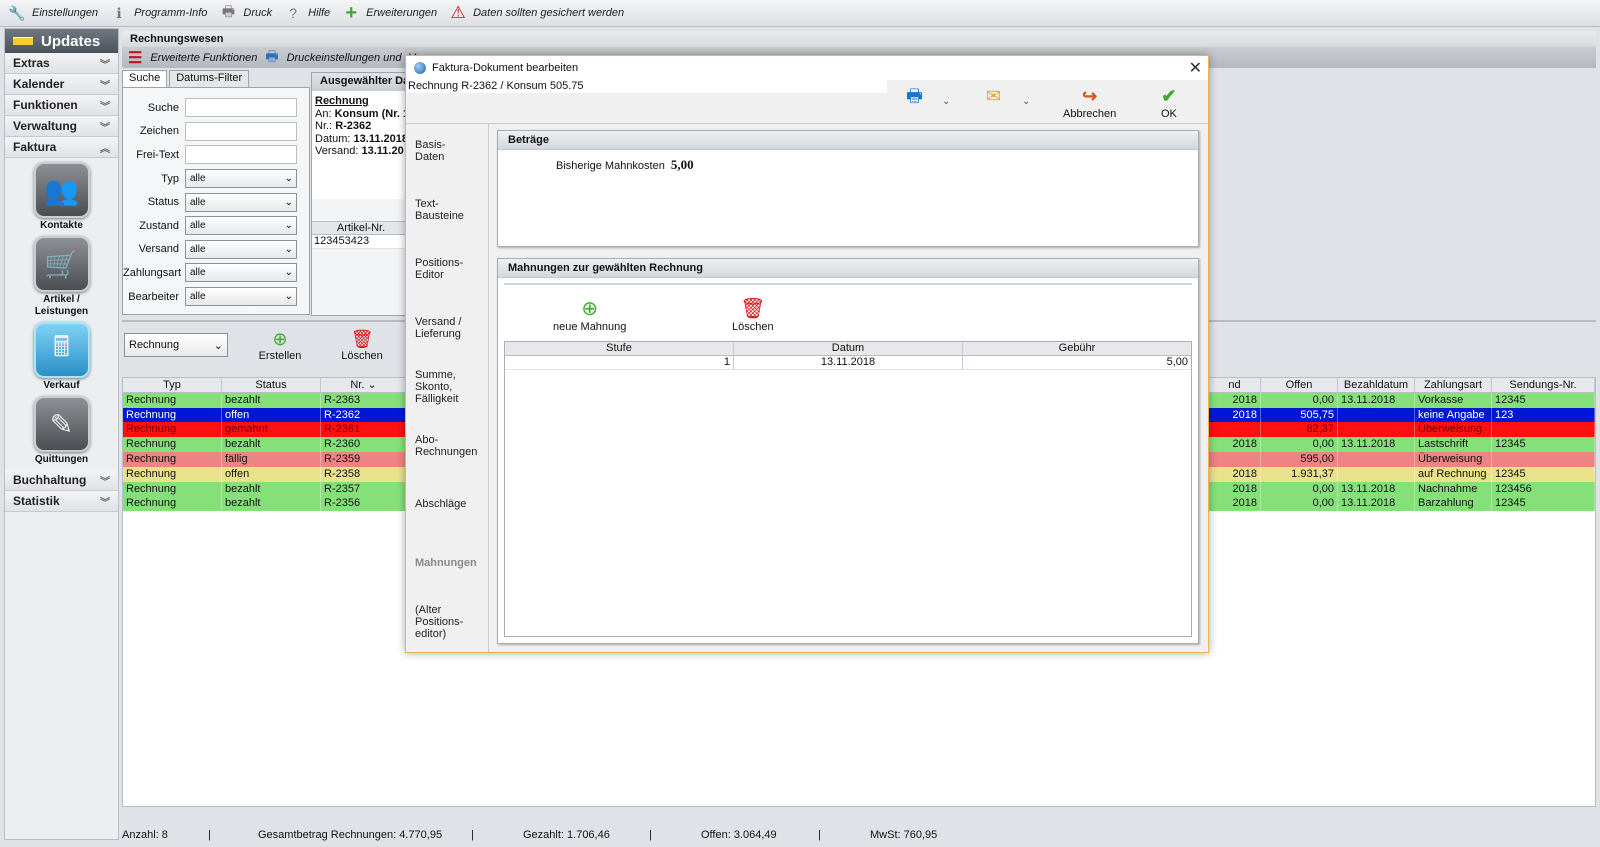 This screenshot has width=1600, height=847. Describe the element at coordinates (135, 58) in the screenshot. I see `menu-icon: ☰` at that location.